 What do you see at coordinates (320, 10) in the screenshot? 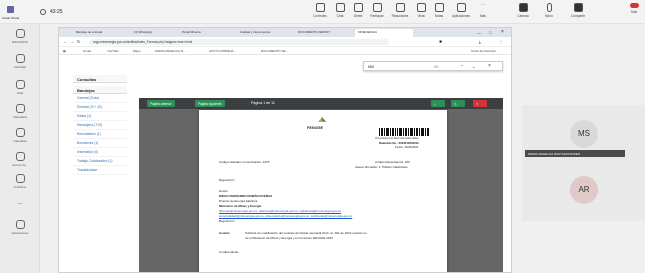
I see `controls-button: Controles` at bounding box center [320, 10].